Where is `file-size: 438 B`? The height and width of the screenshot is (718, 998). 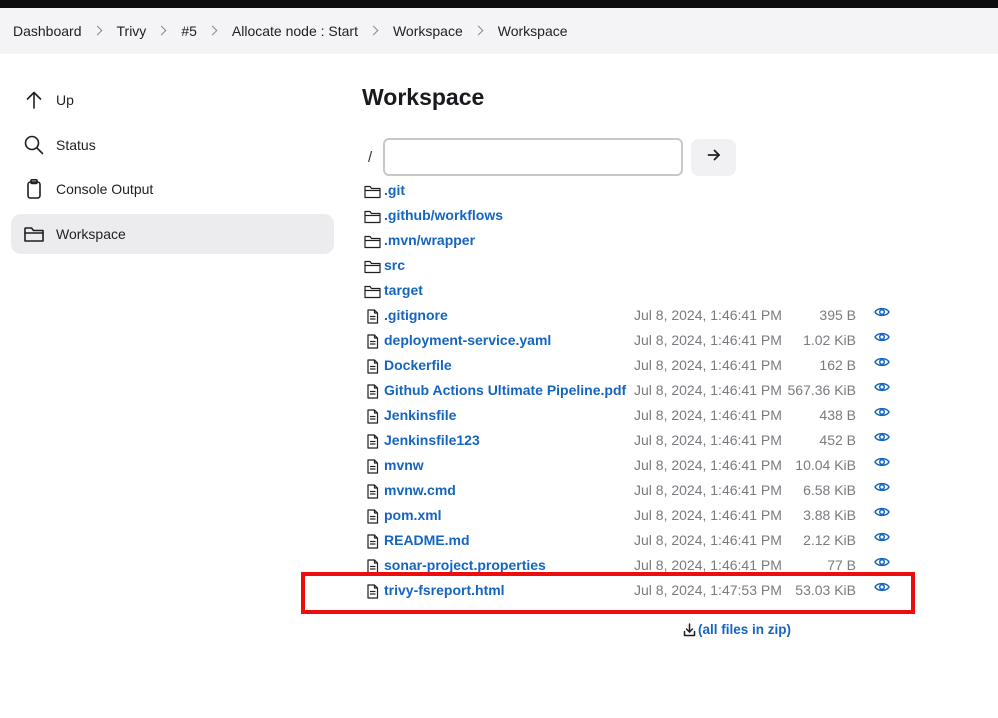 file-size: 438 B is located at coordinates (837, 415).